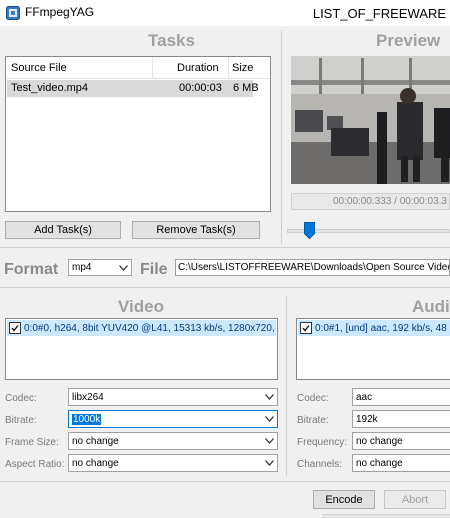 The height and width of the screenshot is (518, 450). What do you see at coordinates (286, 386) in the screenshot?
I see `video-audio-divider` at bounding box center [286, 386].